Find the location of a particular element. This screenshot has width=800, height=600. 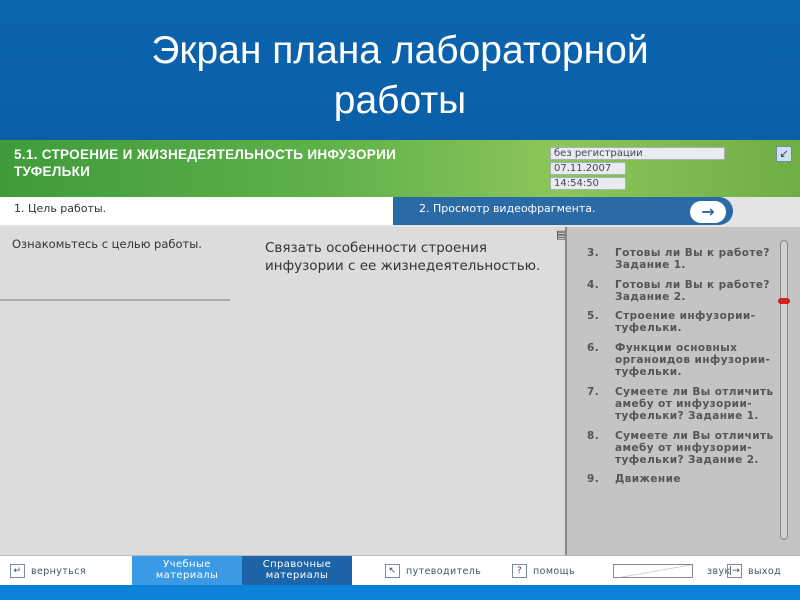

scrollbar is located at coordinates (784, 390).